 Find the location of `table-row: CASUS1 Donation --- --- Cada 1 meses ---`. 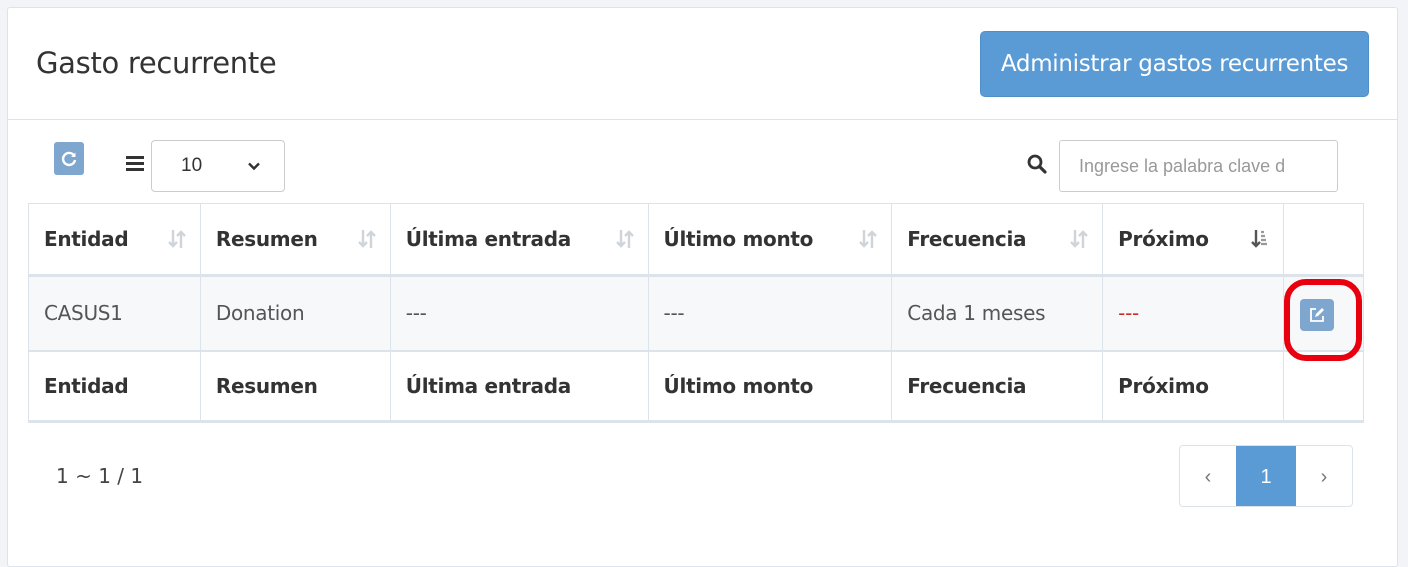

table-row: CASUS1 Donation --- --- Cada 1 meses --- is located at coordinates (696, 313).